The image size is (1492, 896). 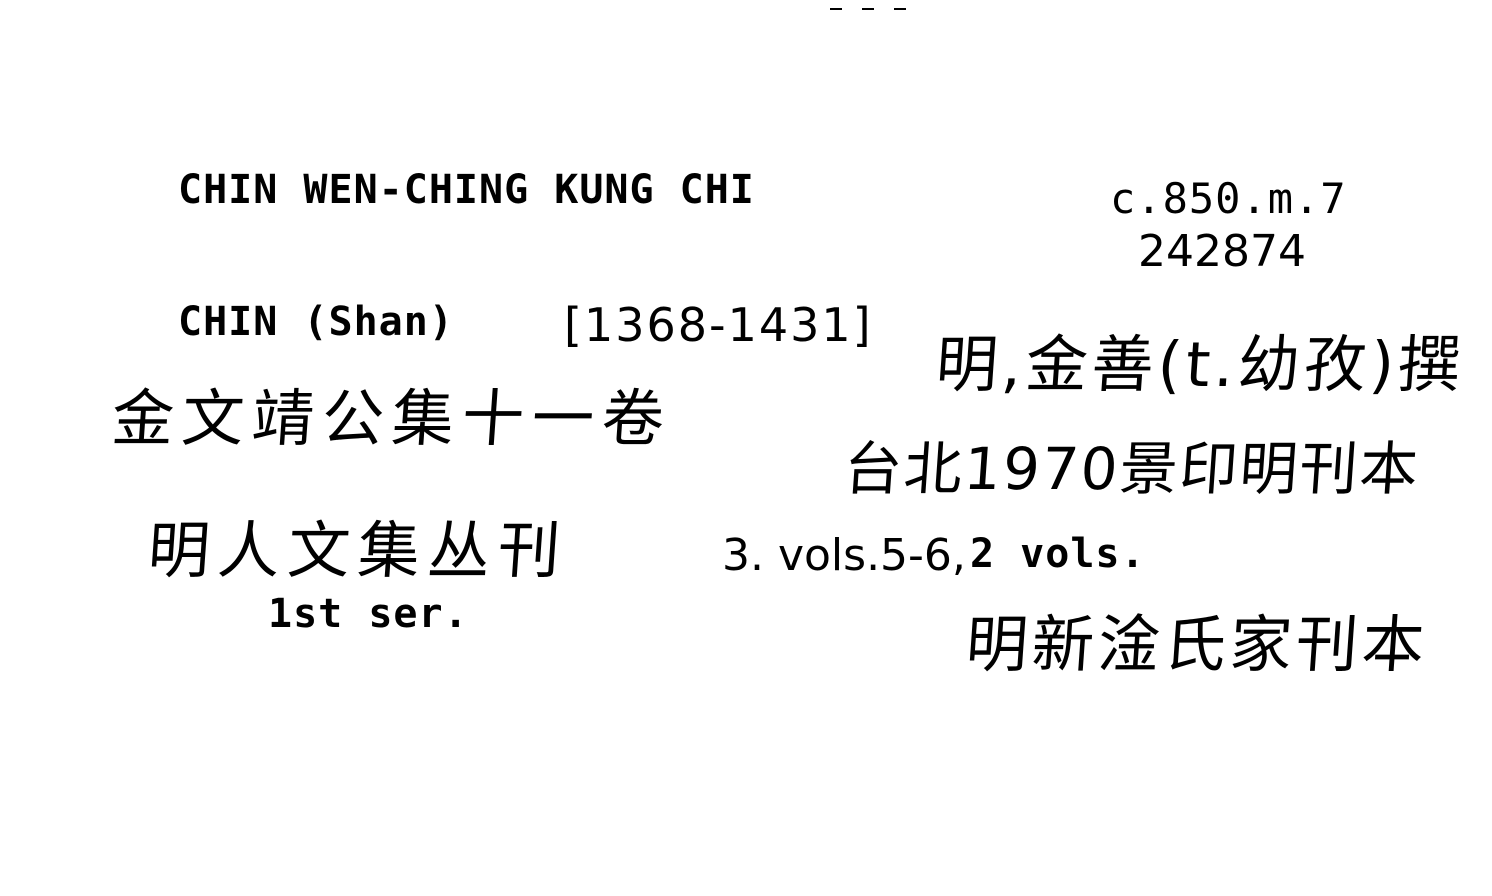 What do you see at coordinates (466, 190) in the screenshot?
I see `card-title: CHIN WEN-CHING KUNG CHI` at bounding box center [466, 190].